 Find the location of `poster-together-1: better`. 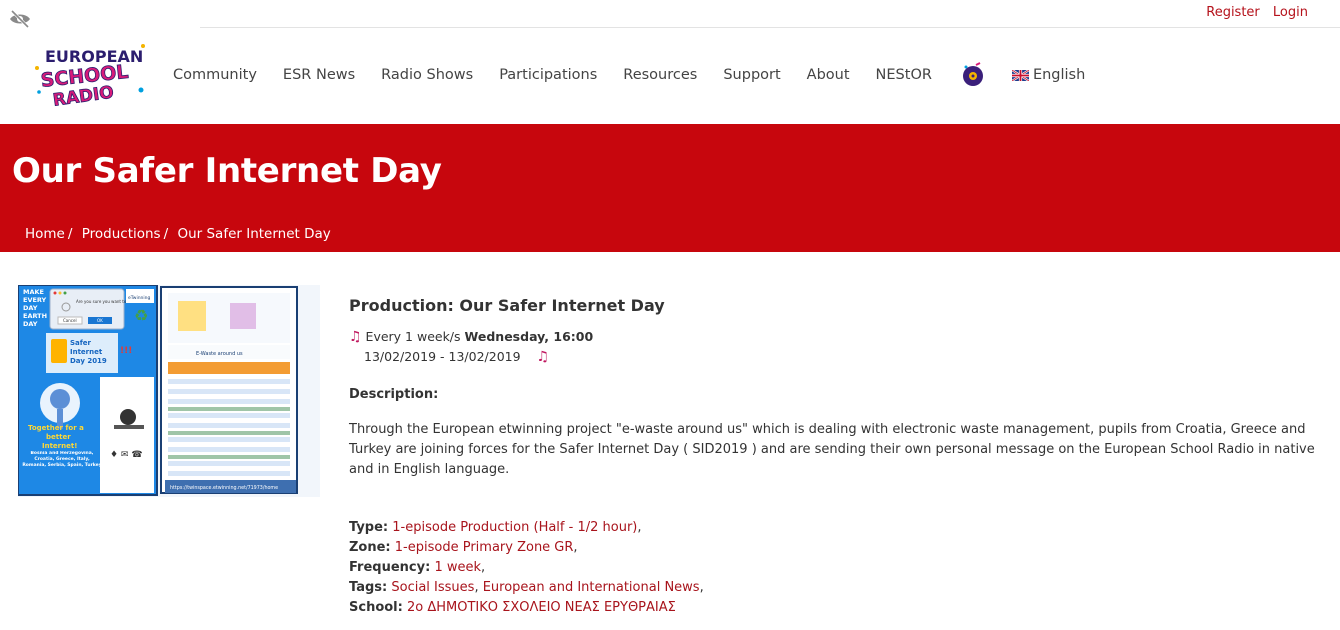

poster-together-1: better is located at coordinates (58, 437).